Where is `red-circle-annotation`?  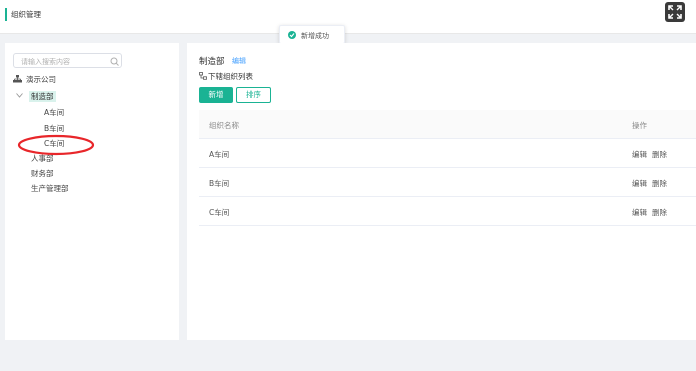 red-circle-annotation is located at coordinates (56, 145).